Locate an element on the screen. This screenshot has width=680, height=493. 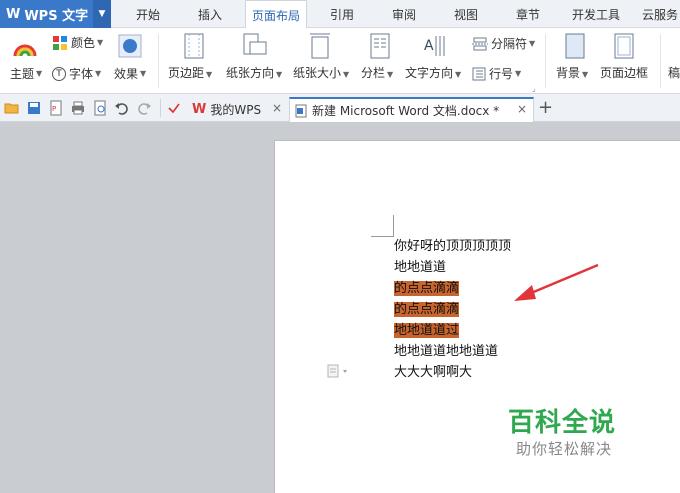
tab-view: 视图 is located at coordinates (466, 14).